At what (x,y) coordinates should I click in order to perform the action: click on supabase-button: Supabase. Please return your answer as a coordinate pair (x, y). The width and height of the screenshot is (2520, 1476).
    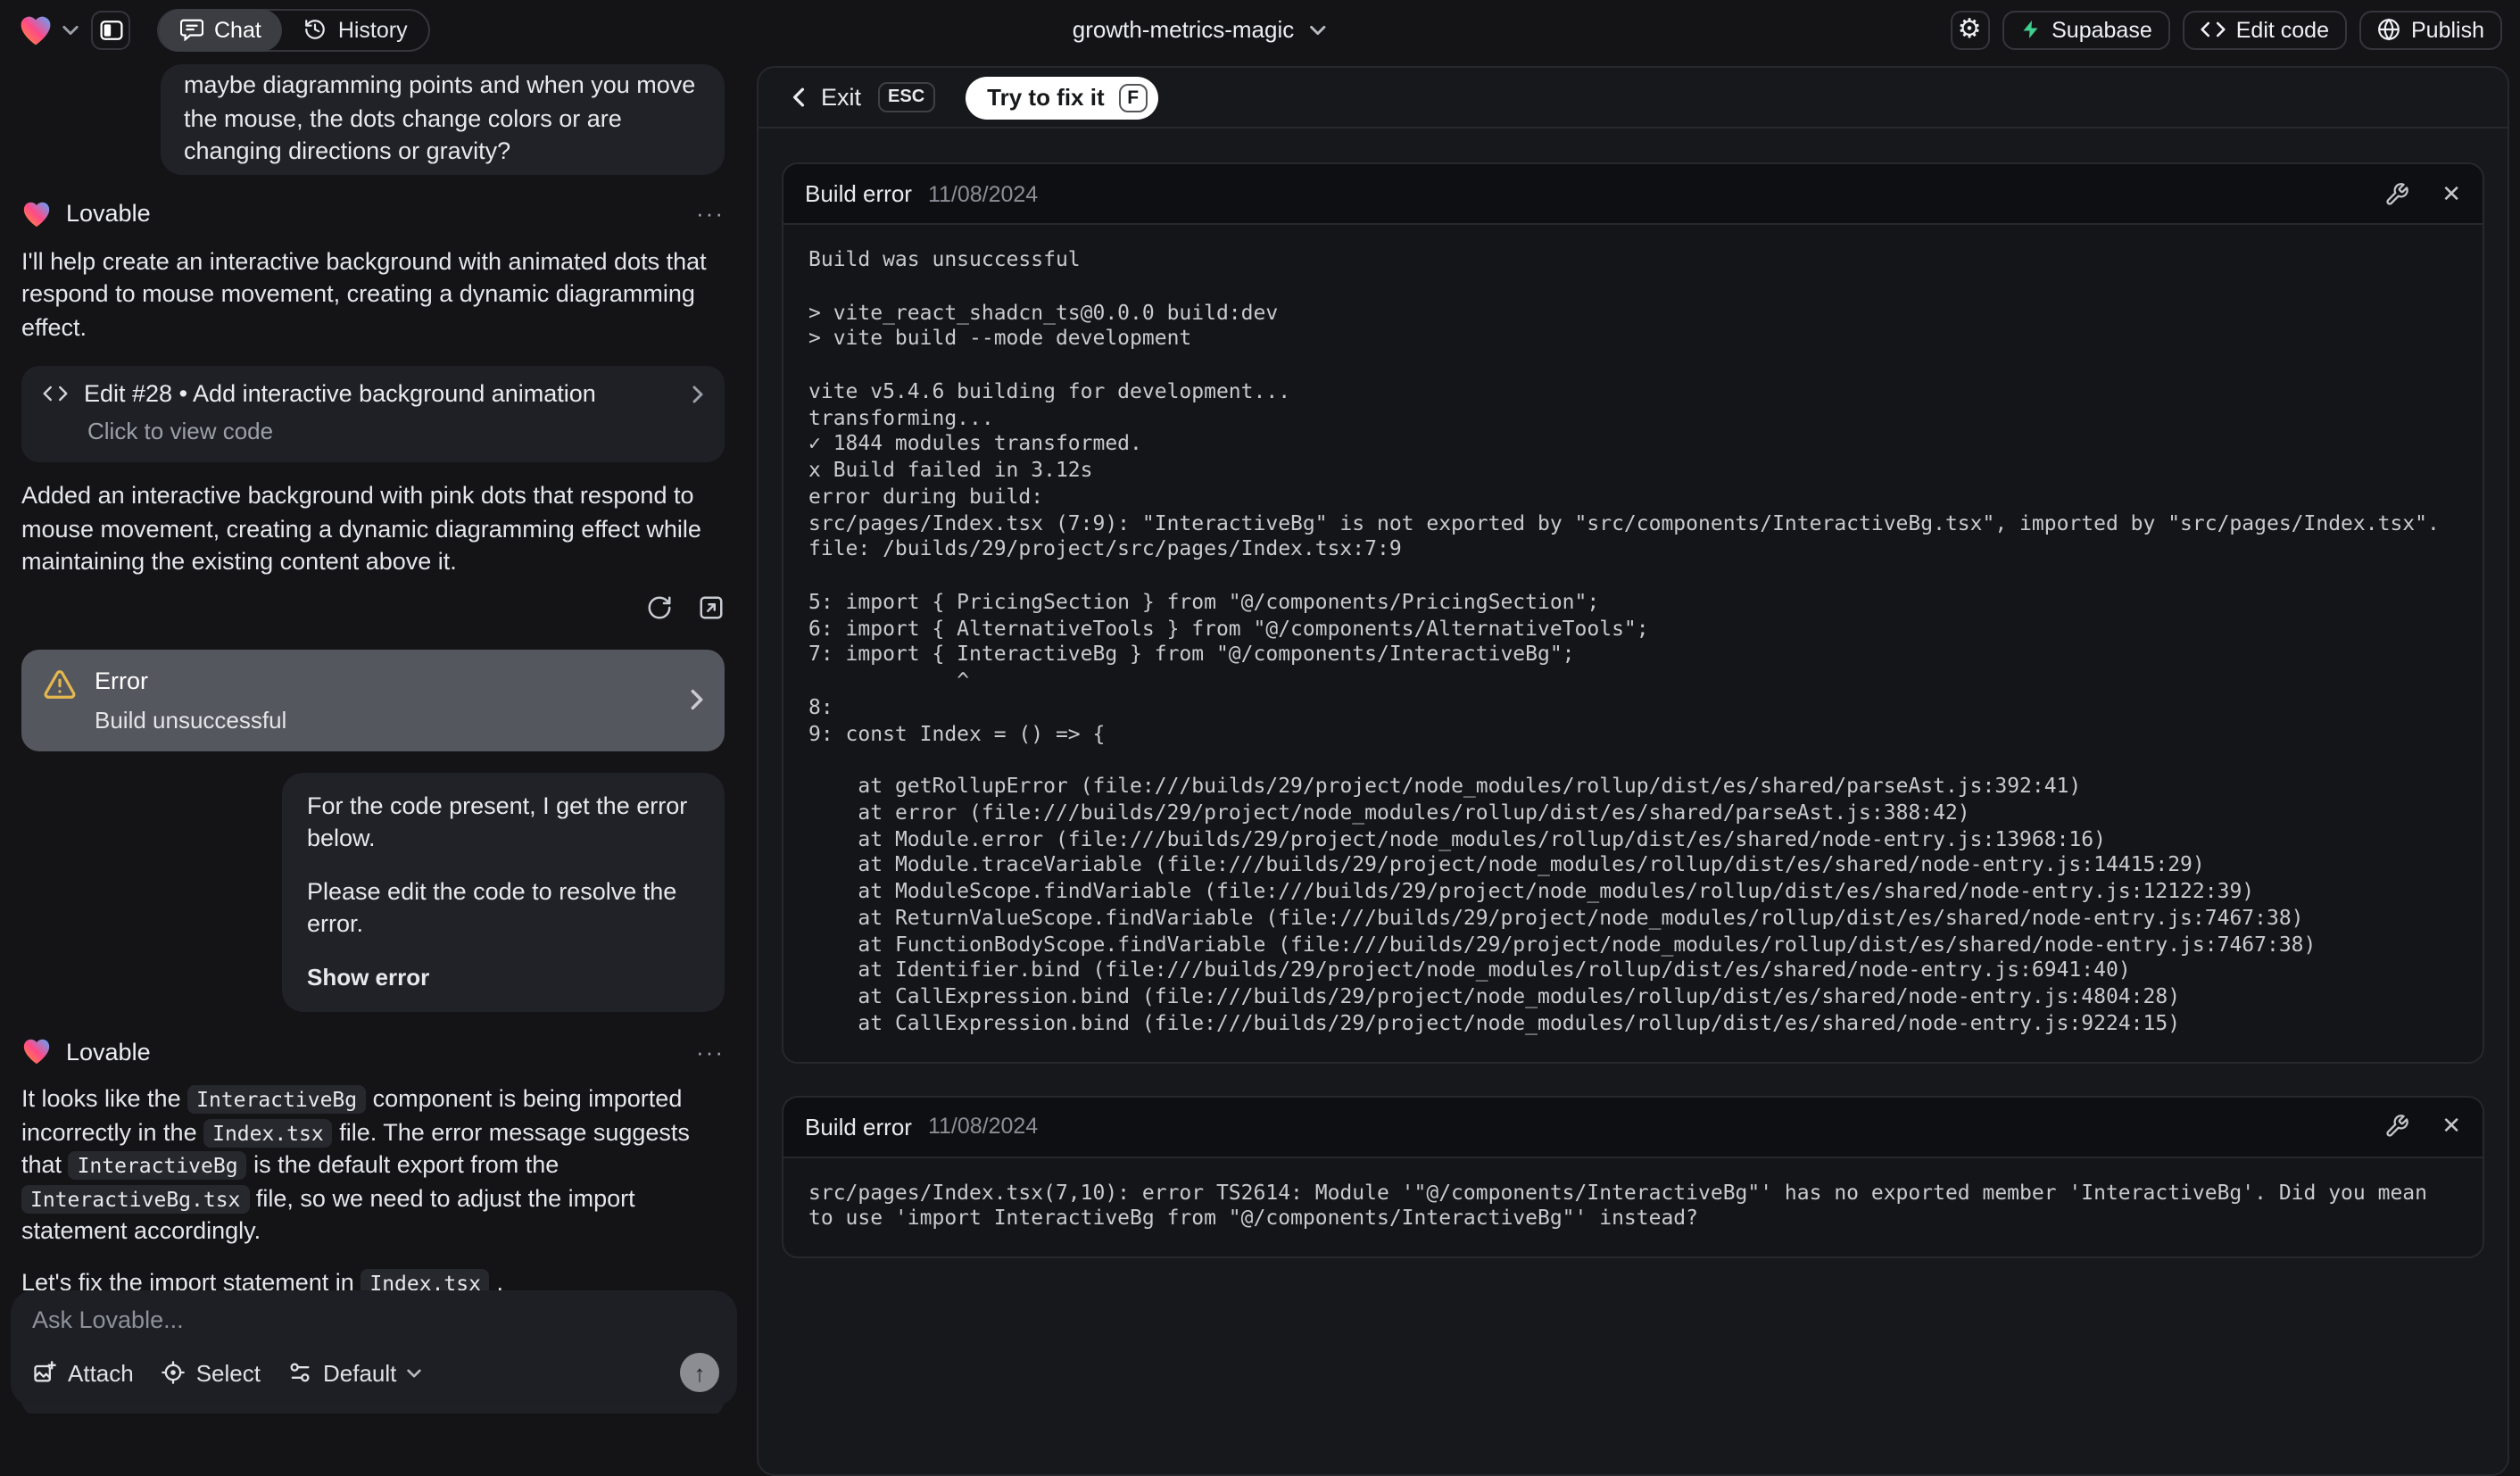
    Looking at the image, I should click on (2086, 29).